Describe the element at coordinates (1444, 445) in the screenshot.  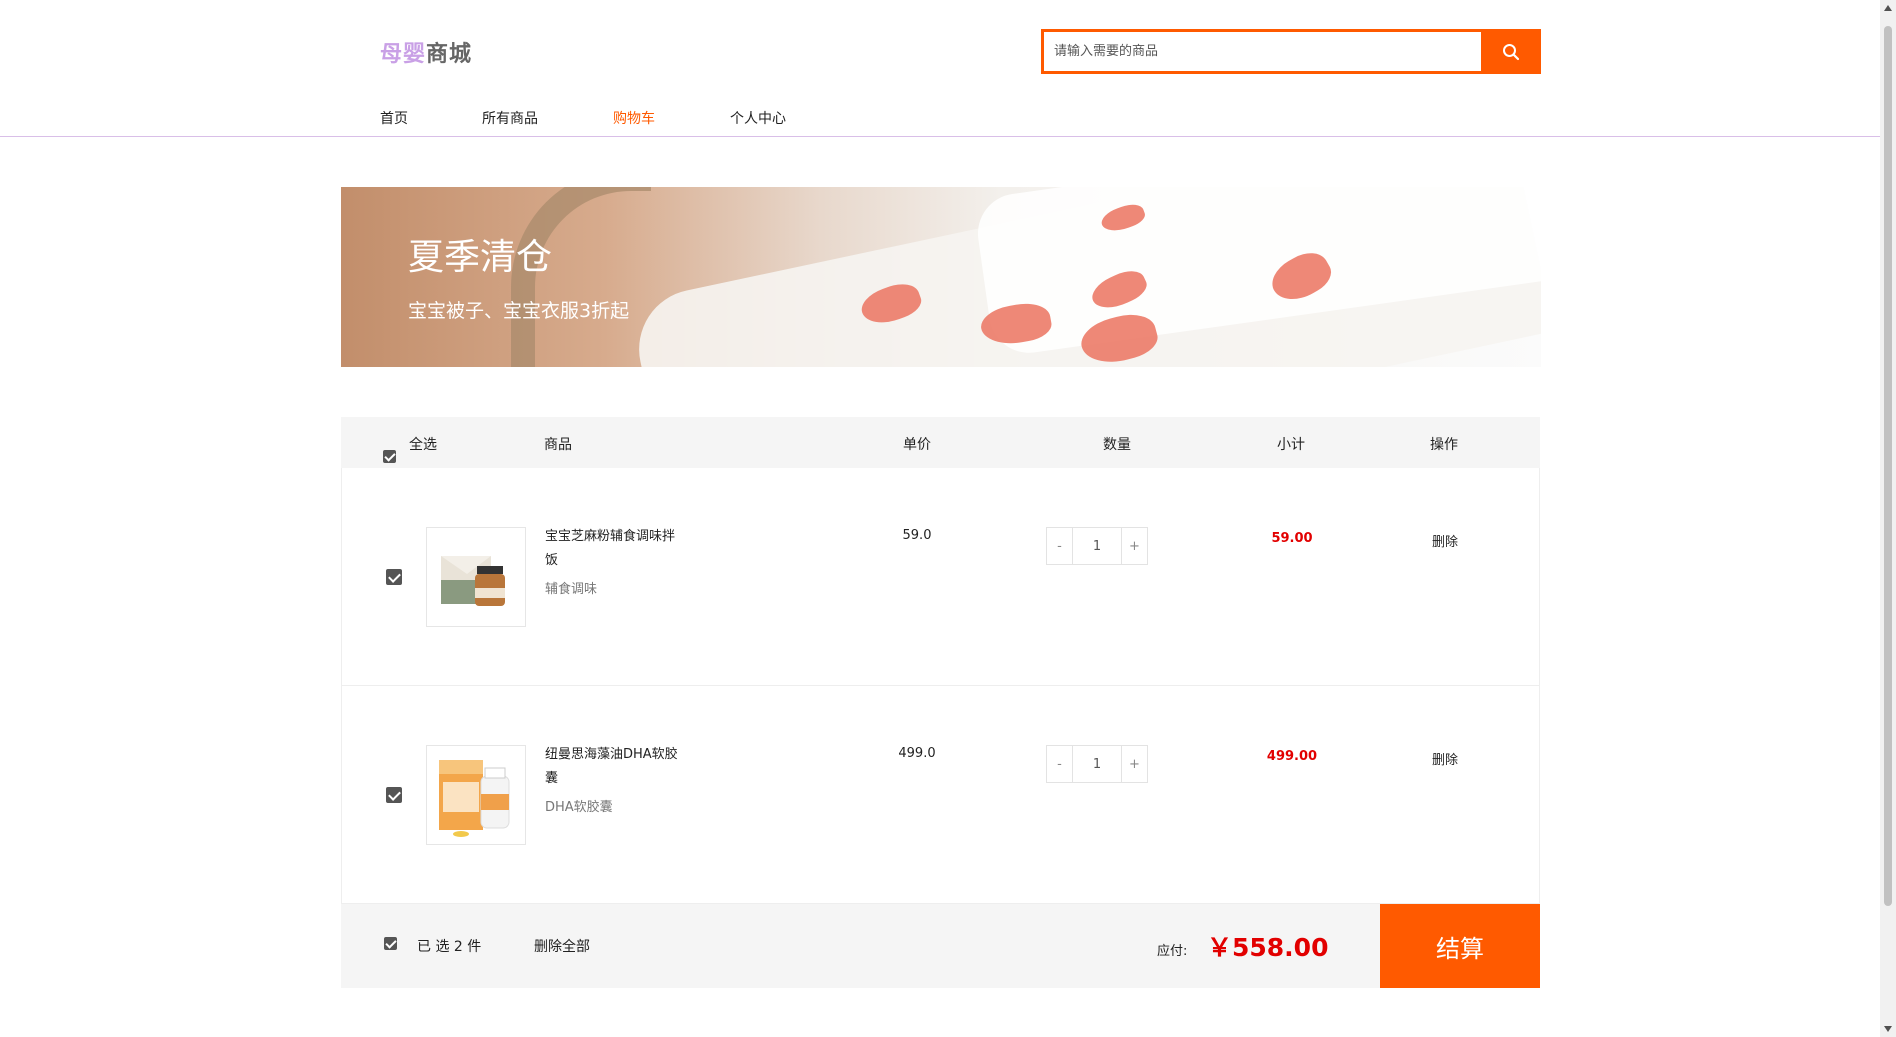
I see `header-action: 操作` at that location.